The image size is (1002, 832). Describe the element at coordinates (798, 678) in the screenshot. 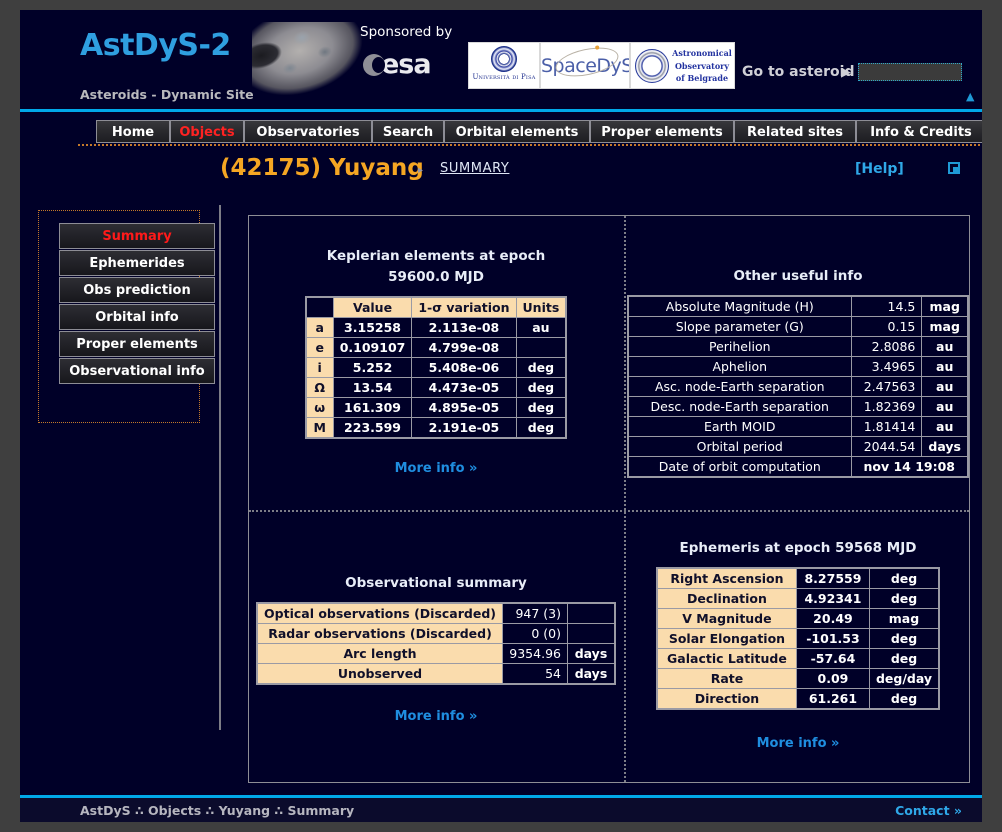

I see `table-row: Rate 0.09 deg/day` at that location.